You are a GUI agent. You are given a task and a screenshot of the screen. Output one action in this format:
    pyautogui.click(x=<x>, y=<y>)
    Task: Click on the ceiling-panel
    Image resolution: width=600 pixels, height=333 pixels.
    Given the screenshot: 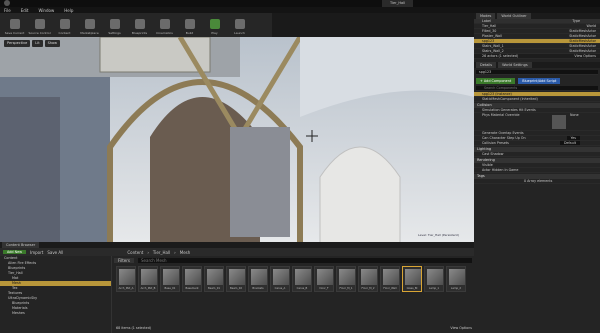 What is the action you would take?
    pyautogui.click(x=155, y=55)
    